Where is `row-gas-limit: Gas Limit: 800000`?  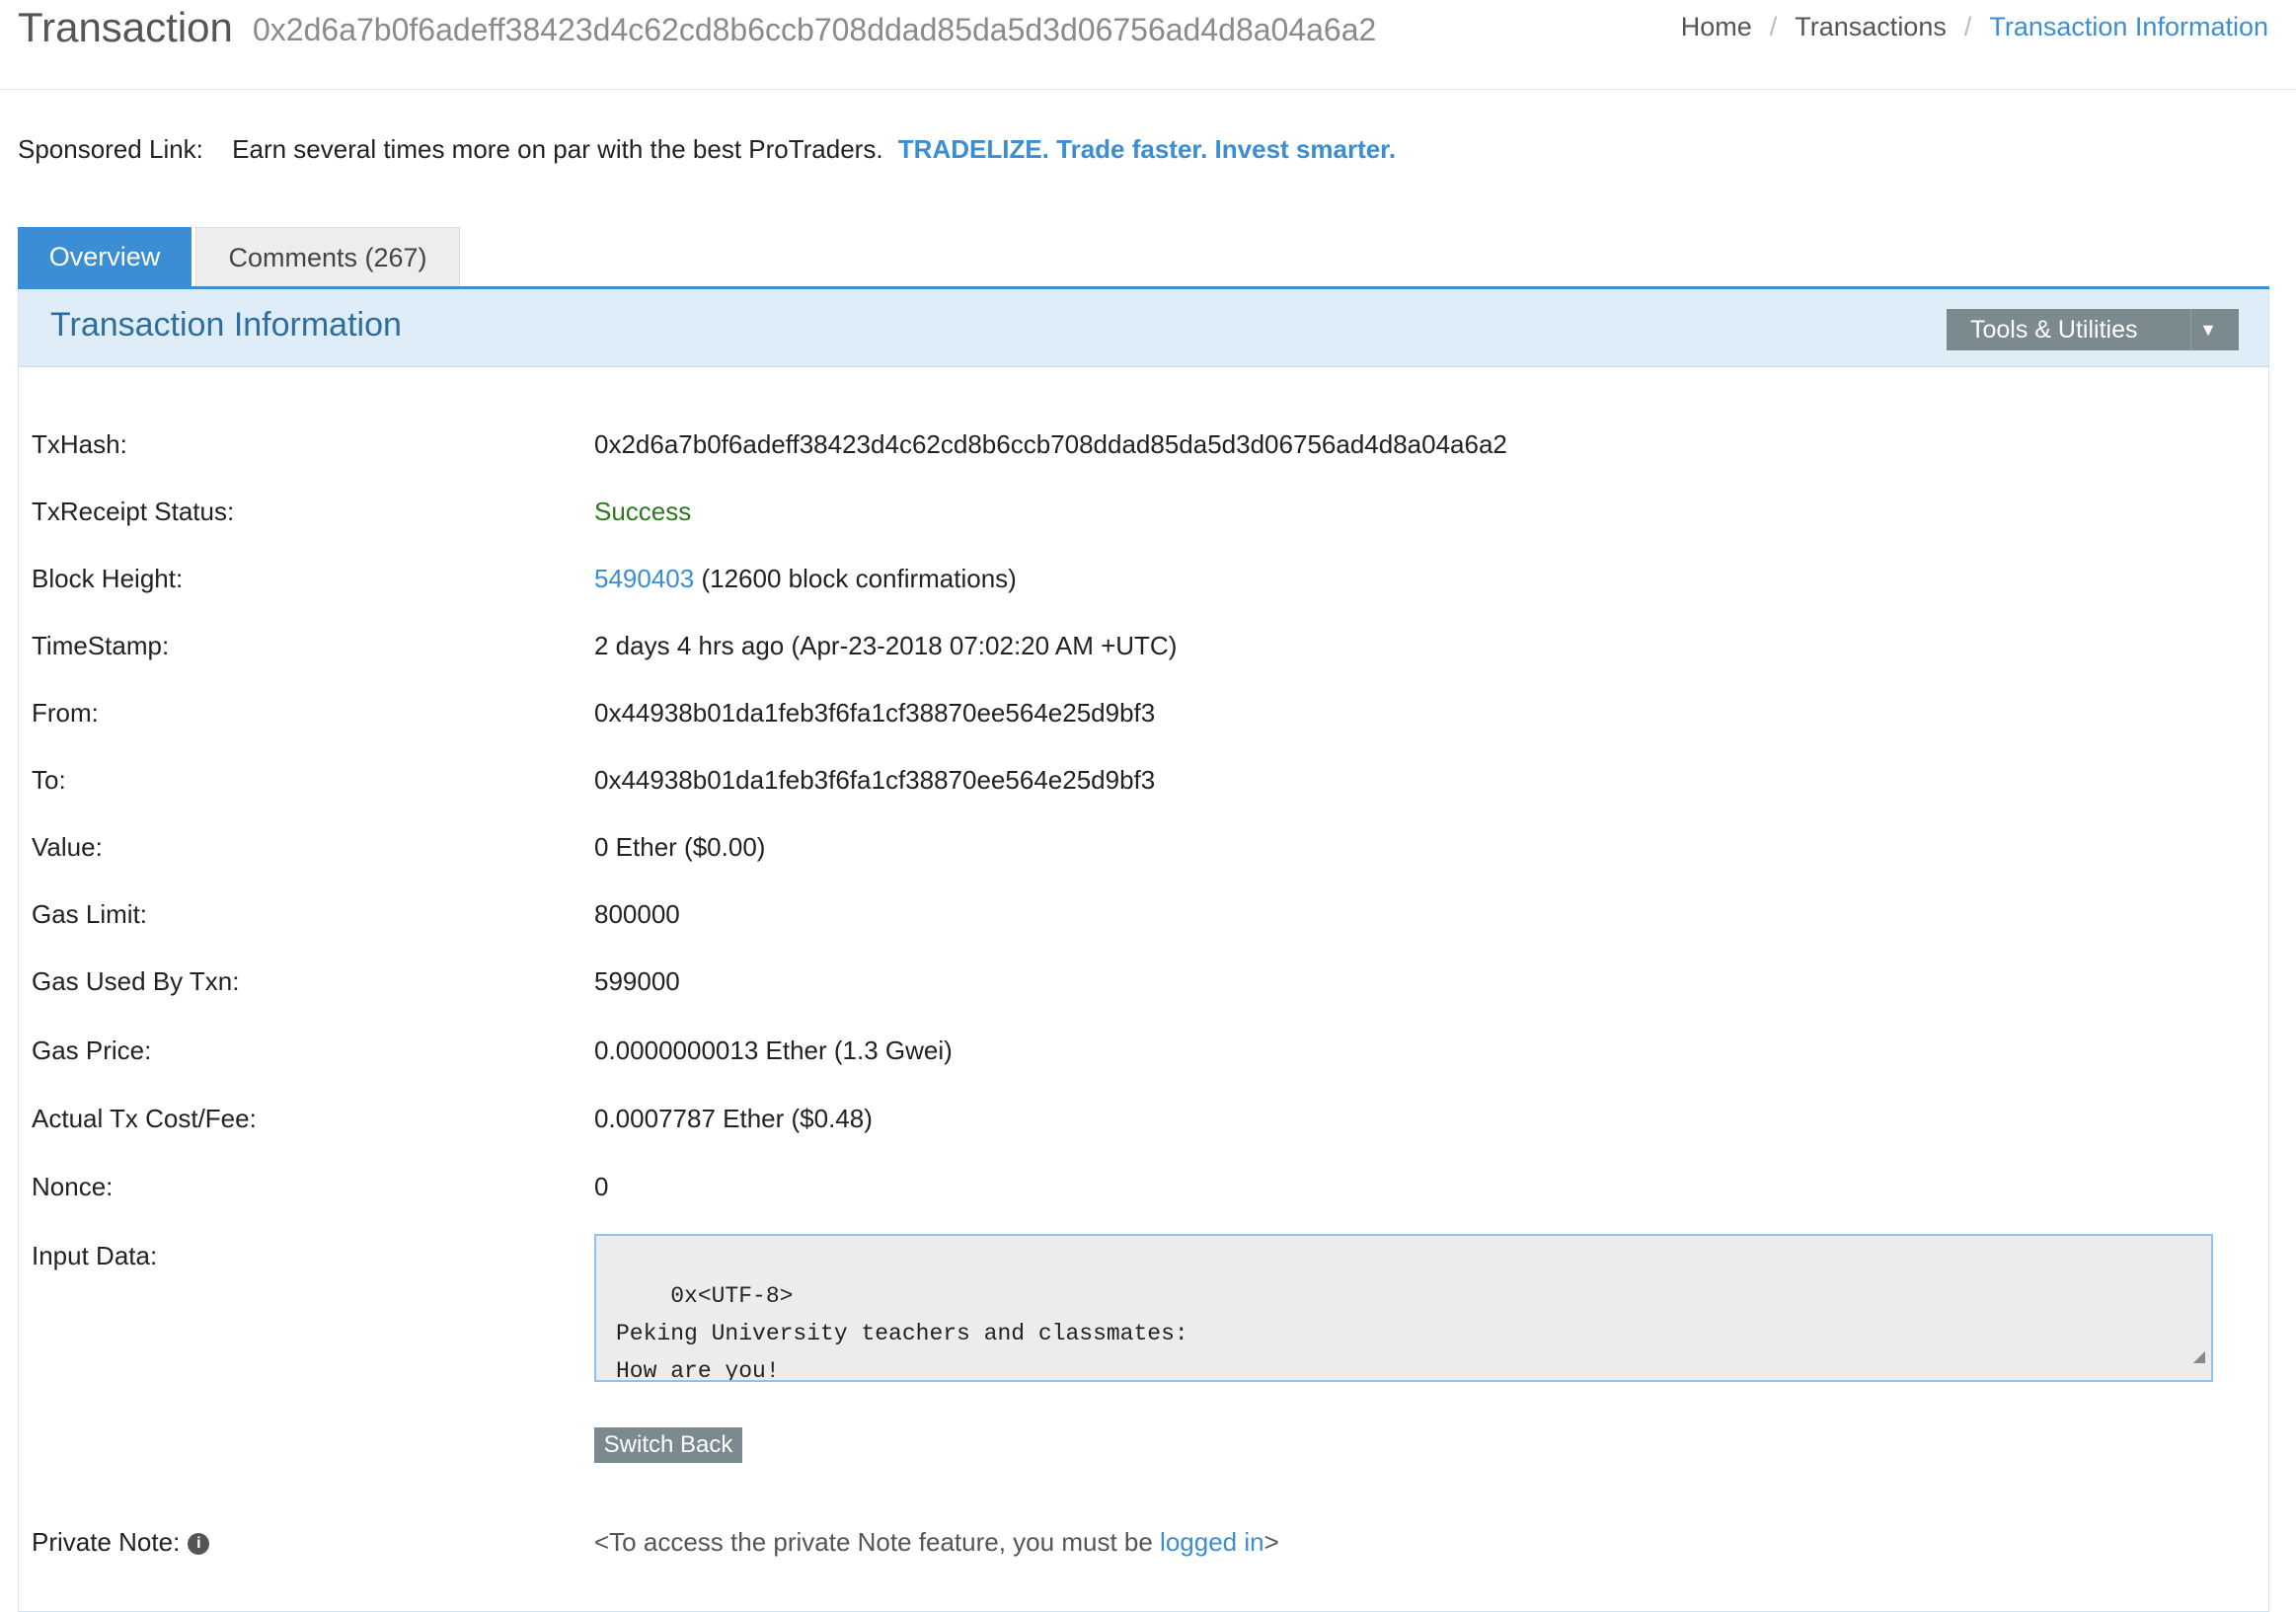 row-gas-limit: Gas Limit: 800000 is located at coordinates (1117, 914).